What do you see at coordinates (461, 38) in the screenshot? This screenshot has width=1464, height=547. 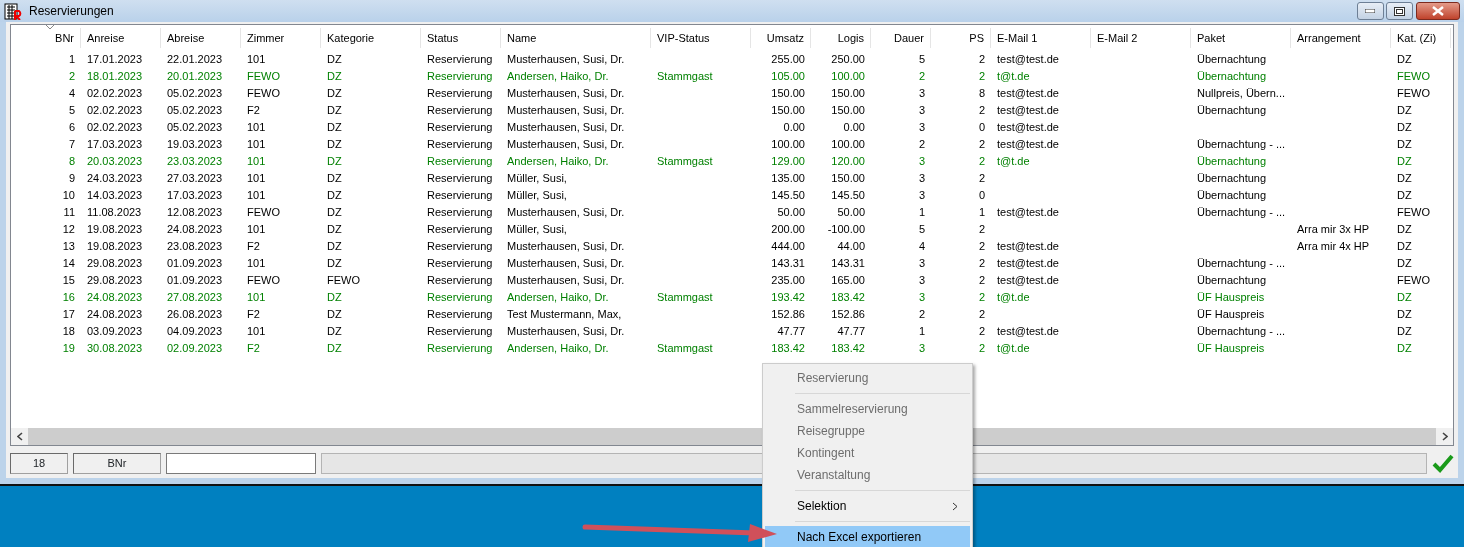 I see `column-header: Status` at bounding box center [461, 38].